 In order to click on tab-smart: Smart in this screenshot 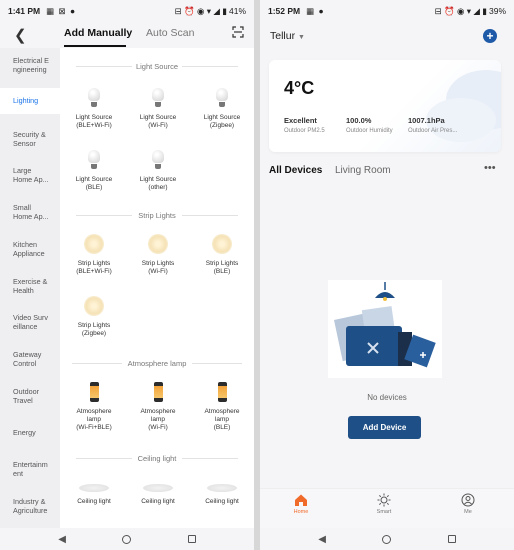, I will do `click(384, 504)`.